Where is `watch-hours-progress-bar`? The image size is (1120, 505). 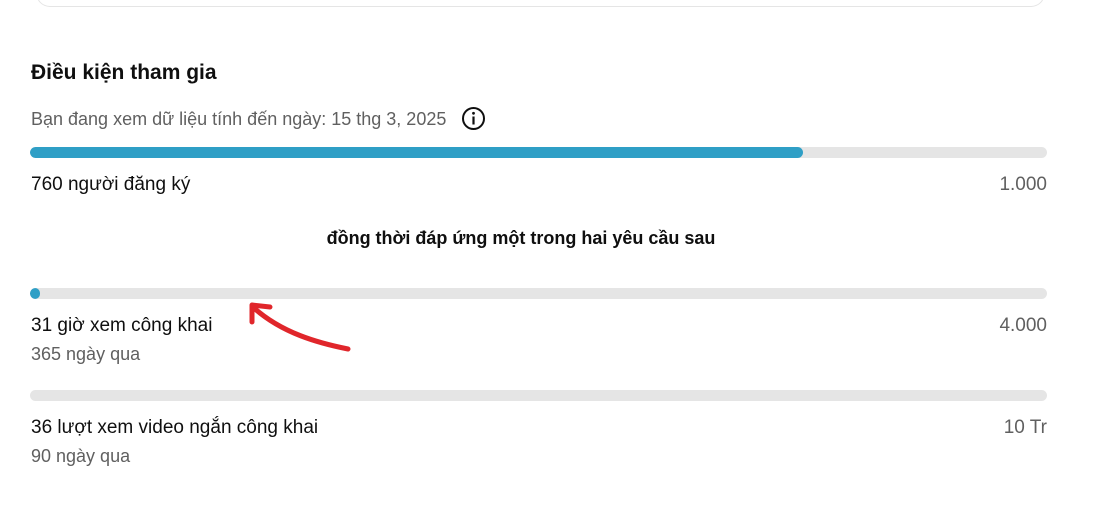
watch-hours-progress-bar is located at coordinates (538, 293).